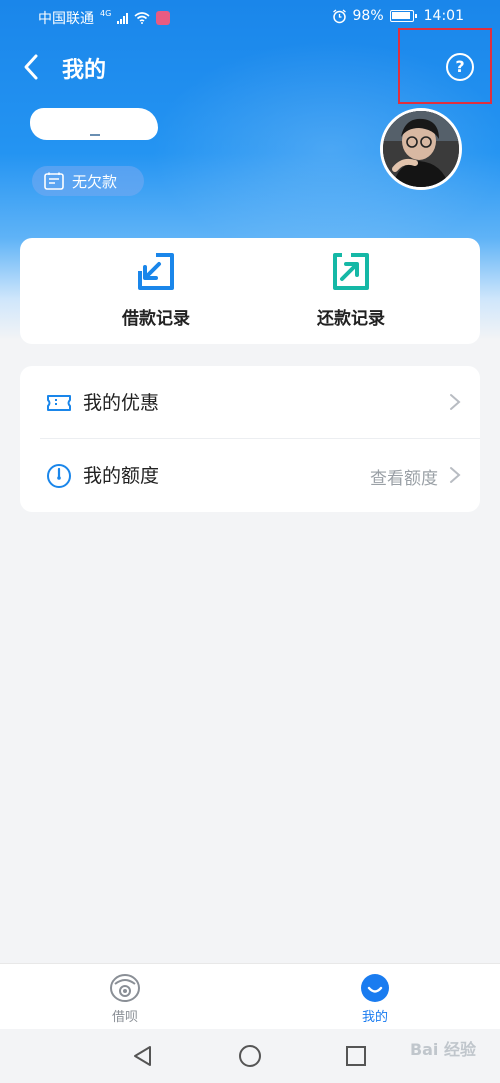  I want to click on quota-label: 我的额度, so click(121, 476).